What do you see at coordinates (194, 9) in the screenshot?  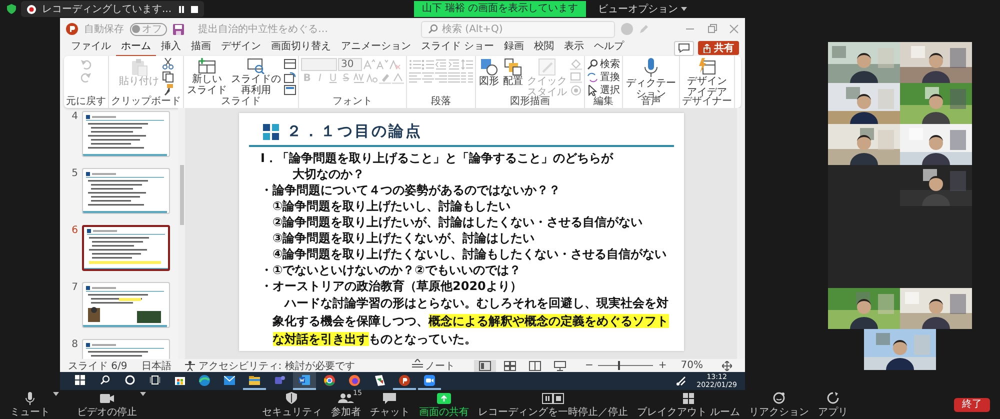 I see `stop-icon` at bounding box center [194, 9].